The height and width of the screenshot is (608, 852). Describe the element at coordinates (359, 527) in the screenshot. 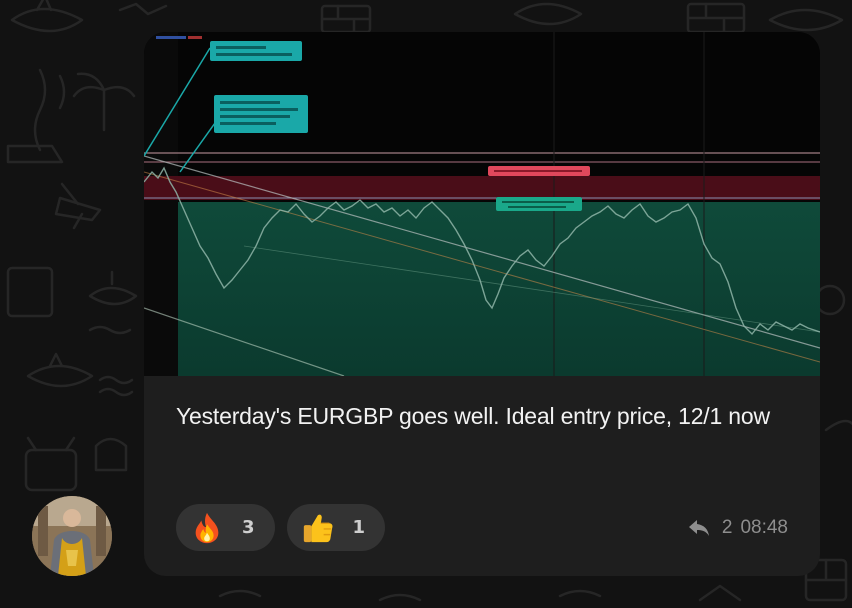

I see `reaction-count: 1` at that location.